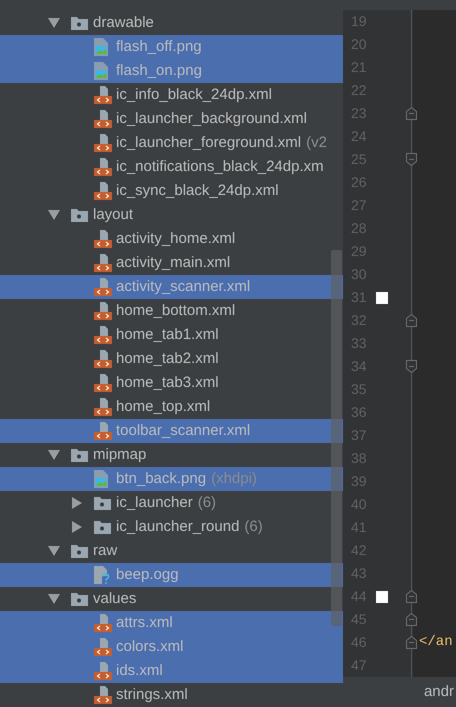  I want to click on tree-row: drawable, so click(171, 23).